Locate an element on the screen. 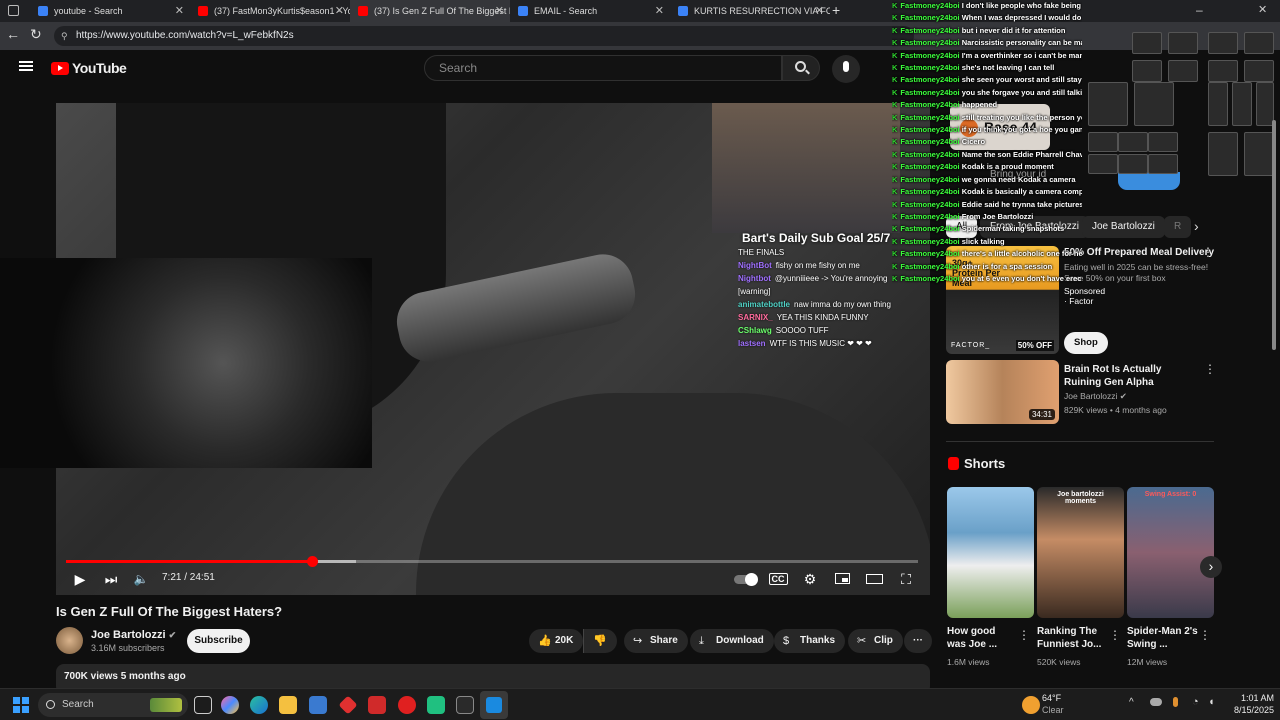 This screenshot has width=1280, height=720. autoplay-toggle is located at coordinates (746, 579).